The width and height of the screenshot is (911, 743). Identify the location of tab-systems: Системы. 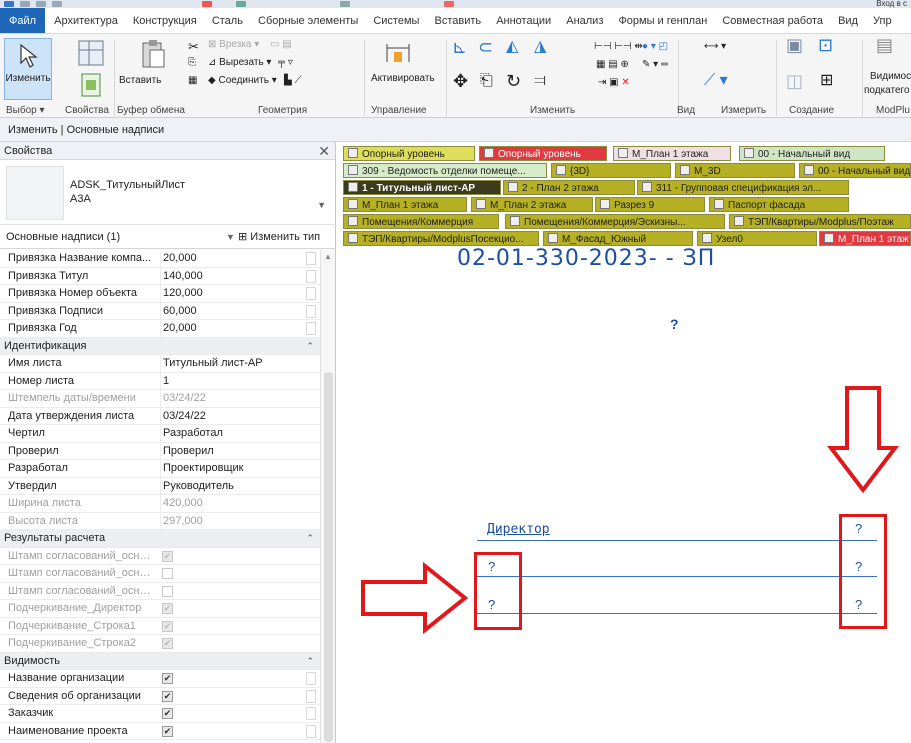
(396, 20).